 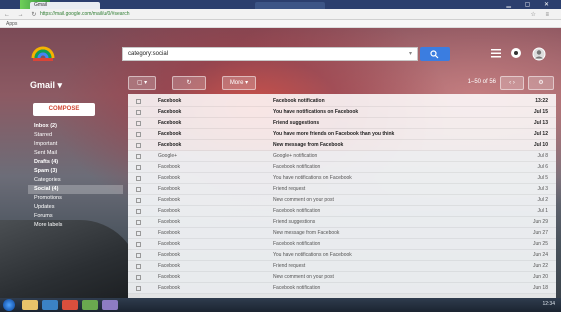 I want to click on email-row: Facebook Facebook notification Jun 25, so click(x=342, y=244).